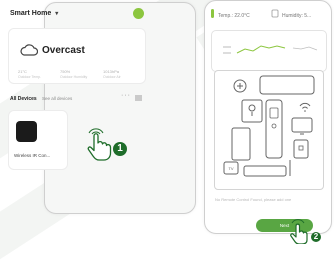  Describe the element at coordinates (65, 71) in the screenshot. I see `weather-stat-value: 750%` at that location.